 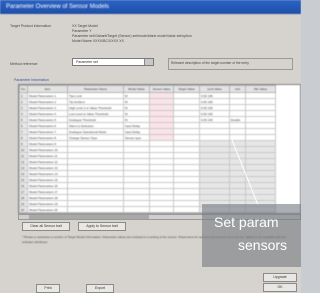 What do you see at coordinates (280, 287) in the screenshot?
I see `ok-button: OK` at bounding box center [280, 287].